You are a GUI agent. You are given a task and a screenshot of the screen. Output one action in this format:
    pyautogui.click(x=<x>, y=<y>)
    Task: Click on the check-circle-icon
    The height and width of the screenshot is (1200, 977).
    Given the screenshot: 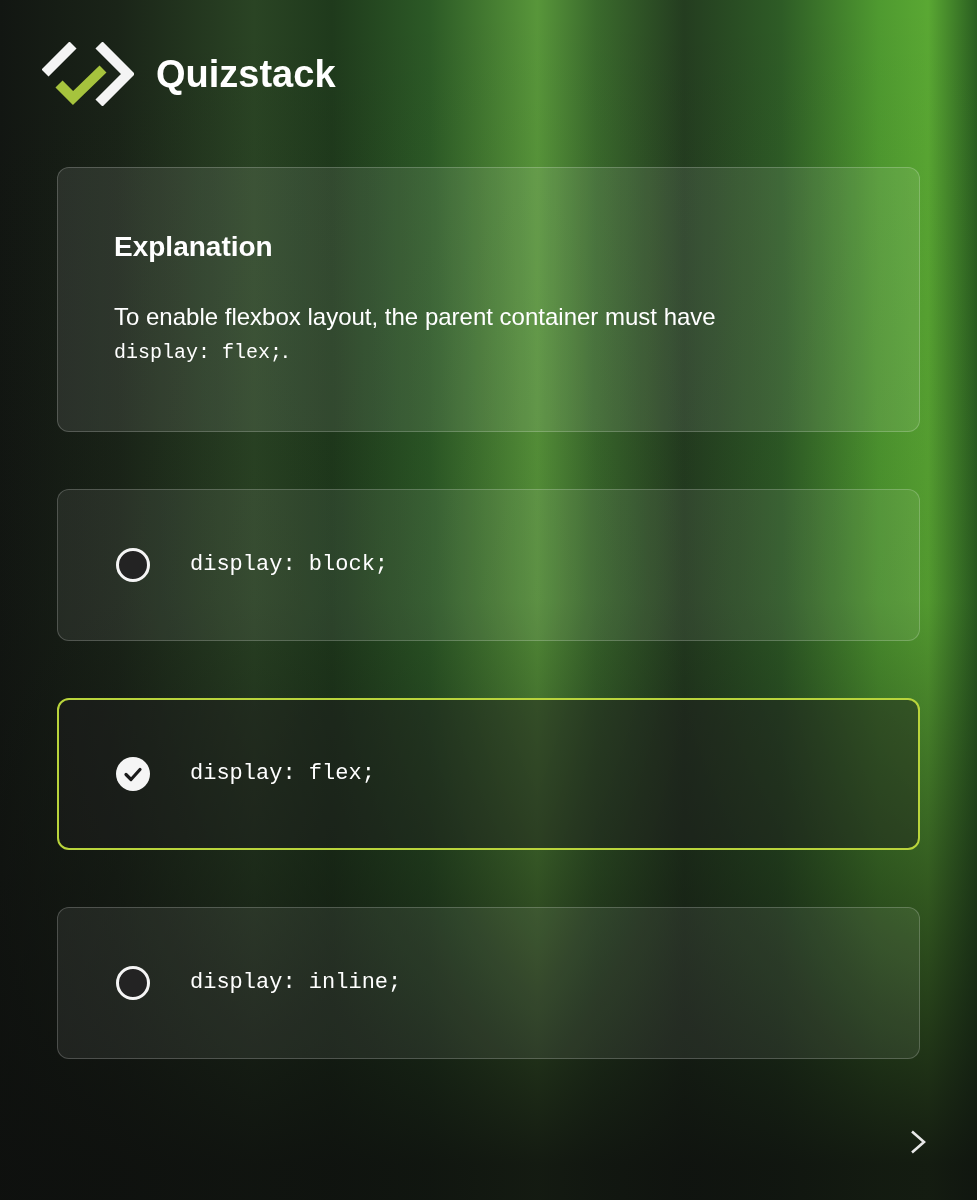 What is the action you would take?
    pyautogui.click(x=133, y=774)
    